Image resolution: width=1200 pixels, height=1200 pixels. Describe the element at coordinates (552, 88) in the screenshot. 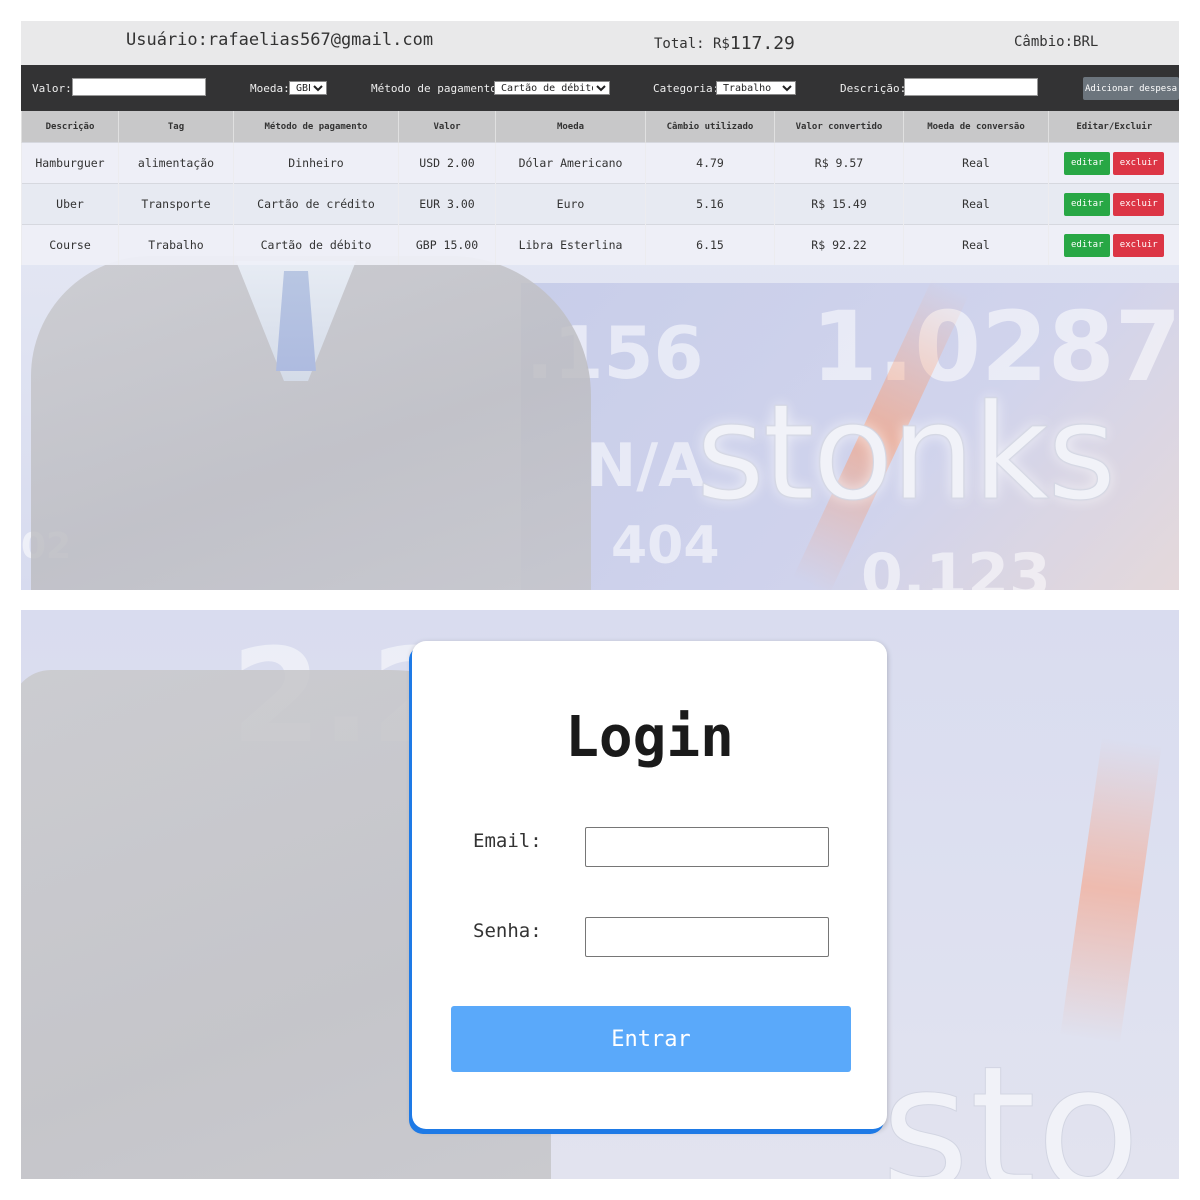

I see `metodo-select: Cartão de débito` at that location.